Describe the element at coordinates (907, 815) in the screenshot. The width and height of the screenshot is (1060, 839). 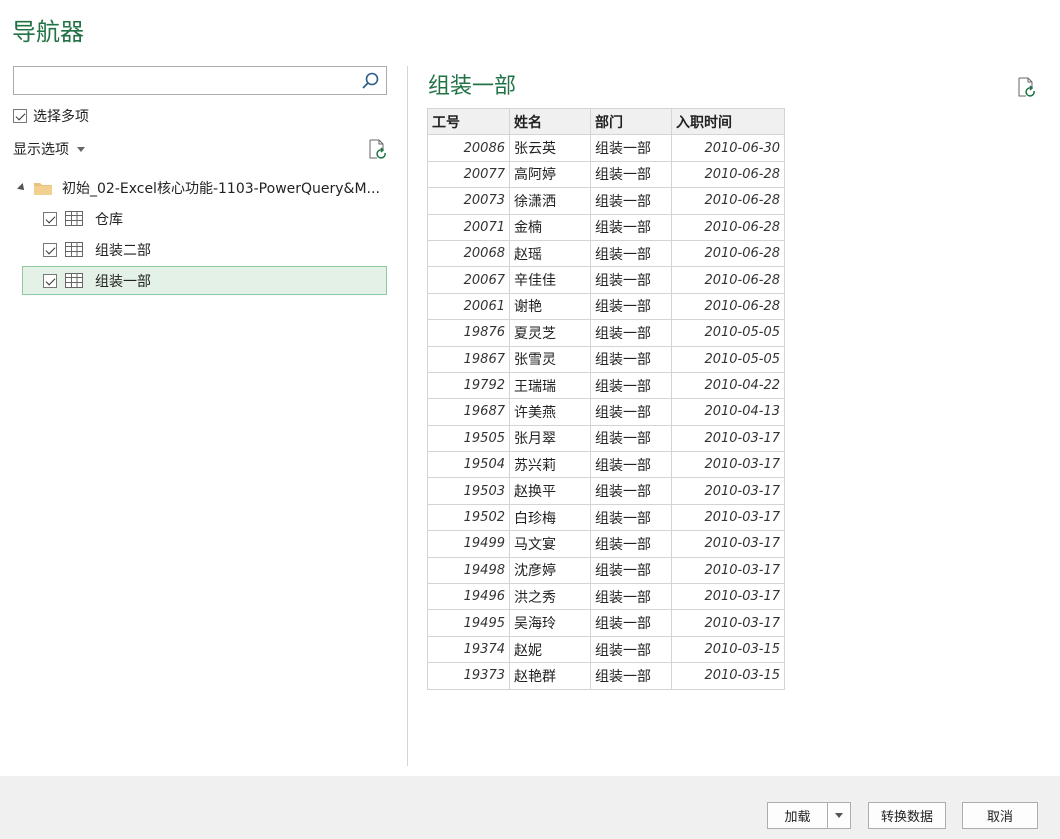
I see `transform-data-button: 转换数据` at that location.